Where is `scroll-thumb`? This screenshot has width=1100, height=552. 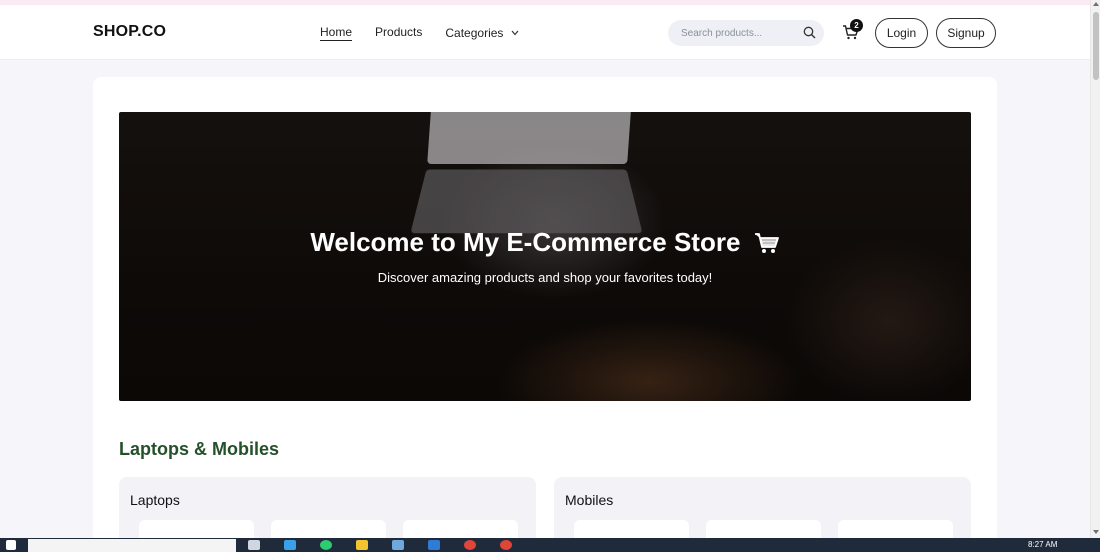 scroll-thumb is located at coordinates (1096, 46).